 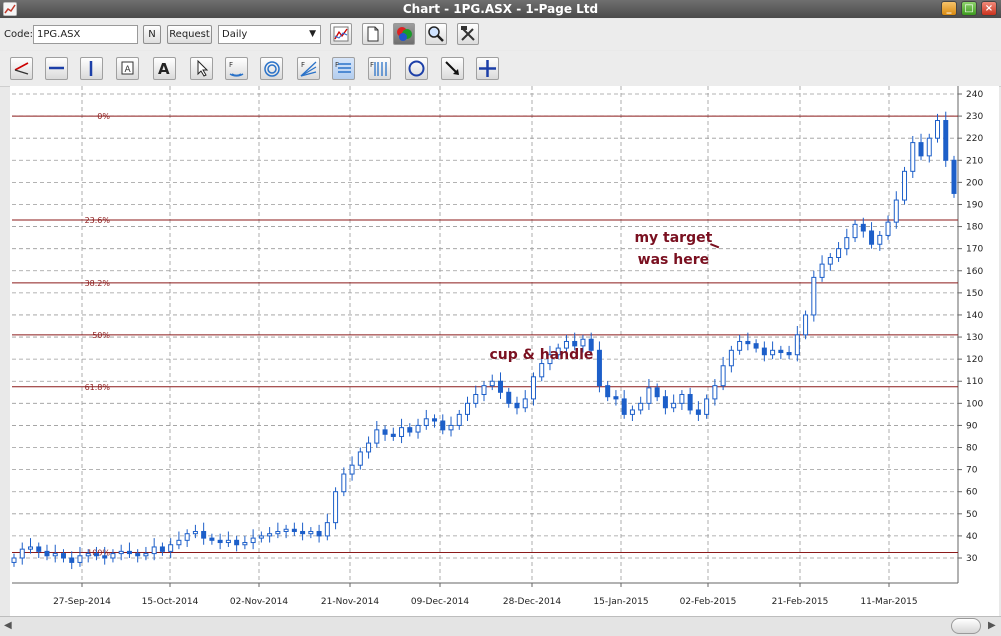 I want to click on scroll-thumb, so click(x=966, y=626).